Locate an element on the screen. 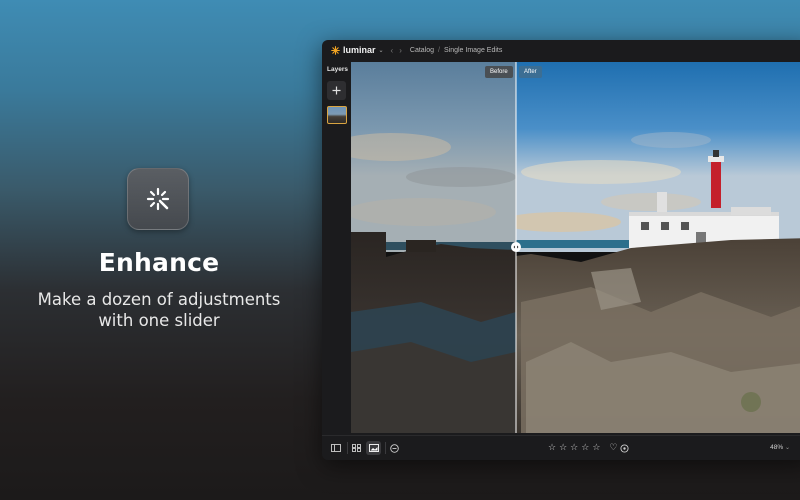 This screenshot has width=800, height=500. compare-circle-icon is located at coordinates (394, 448).